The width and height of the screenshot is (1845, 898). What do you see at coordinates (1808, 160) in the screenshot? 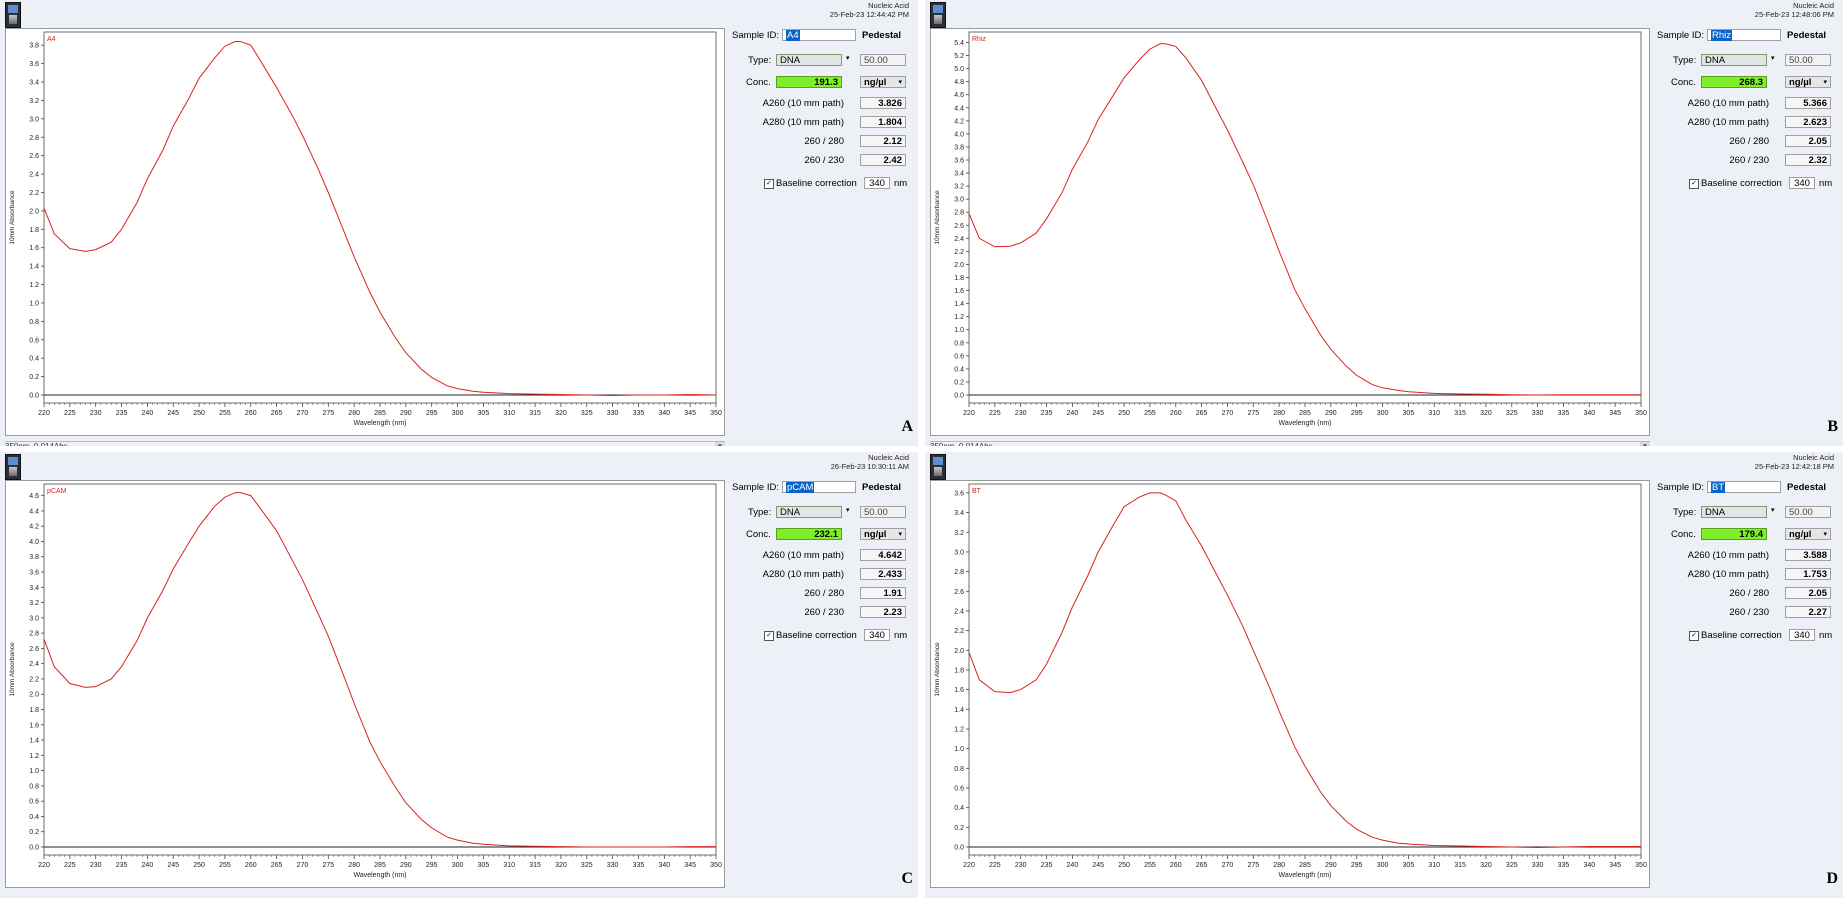
I see `r260_230-value: 2.32` at bounding box center [1808, 160].